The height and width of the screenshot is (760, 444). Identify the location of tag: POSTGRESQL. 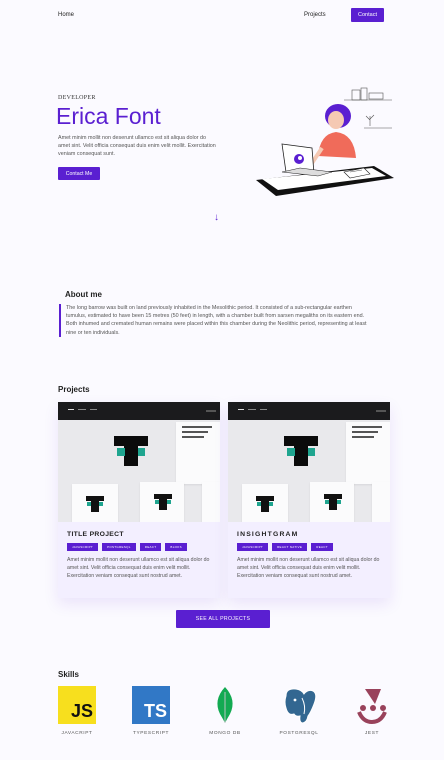
(119, 547).